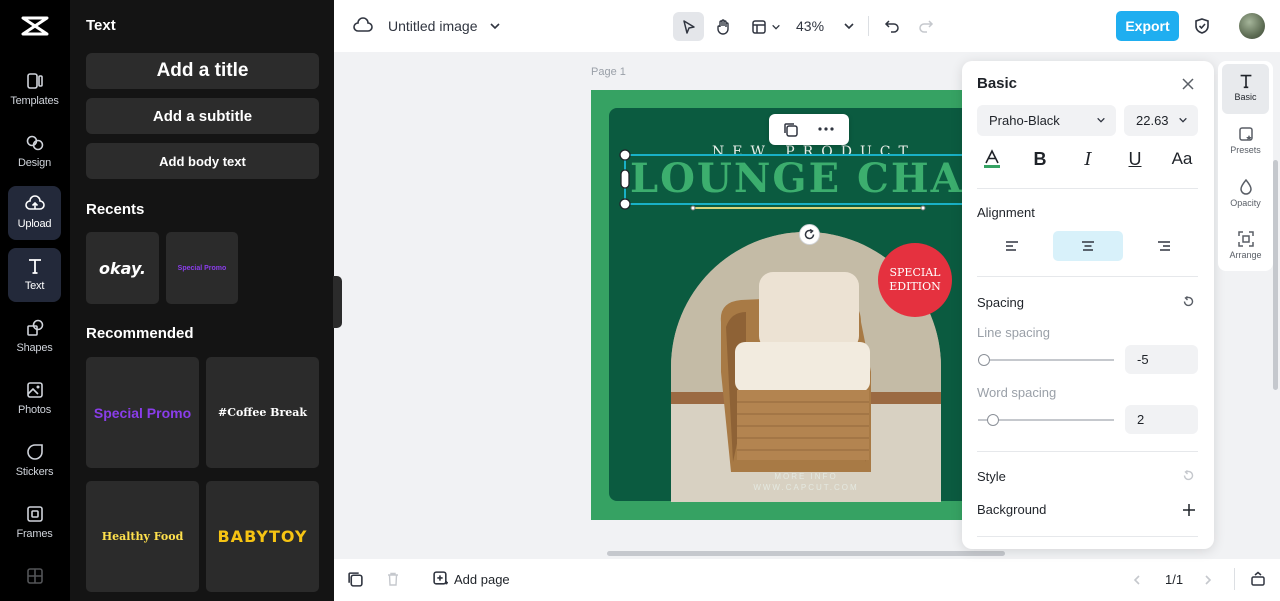 Image resolution: width=1280 pixels, height=601 pixels. What do you see at coordinates (34, 90) in the screenshot?
I see `rail-item-templates: Templates` at bounding box center [34, 90].